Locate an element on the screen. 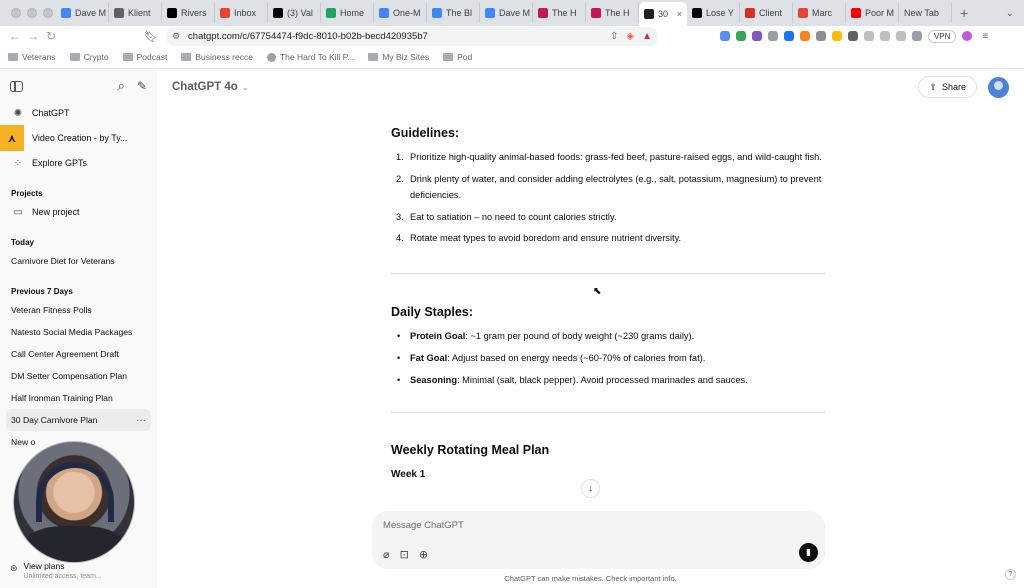 The width and height of the screenshot is (1024, 588). close-tab-icon: × is located at coordinates (679, 14).